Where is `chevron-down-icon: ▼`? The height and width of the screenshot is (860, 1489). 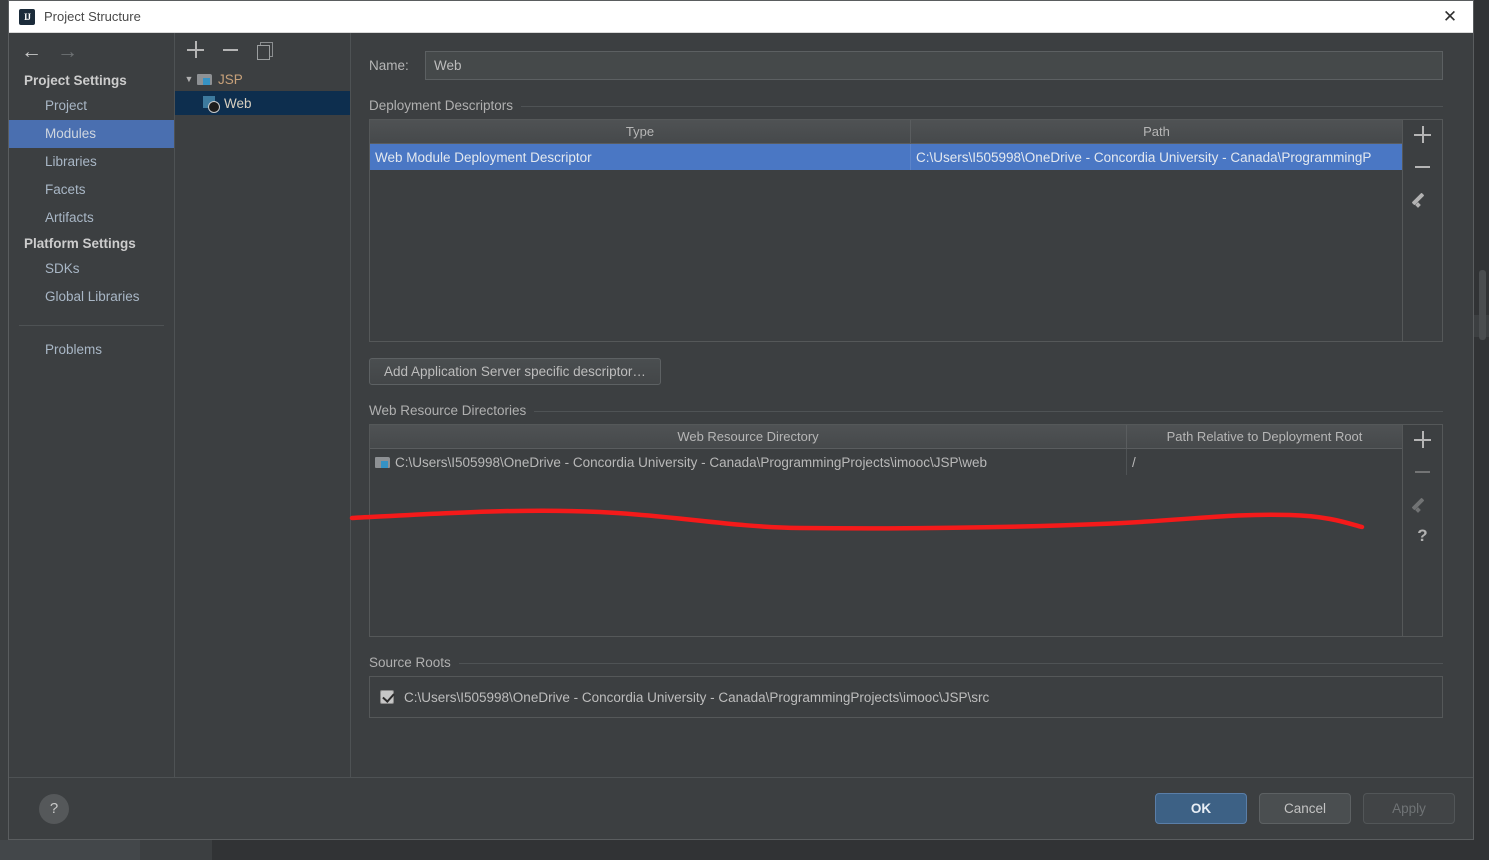
chevron-down-icon: ▼ is located at coordinates (189, 79).